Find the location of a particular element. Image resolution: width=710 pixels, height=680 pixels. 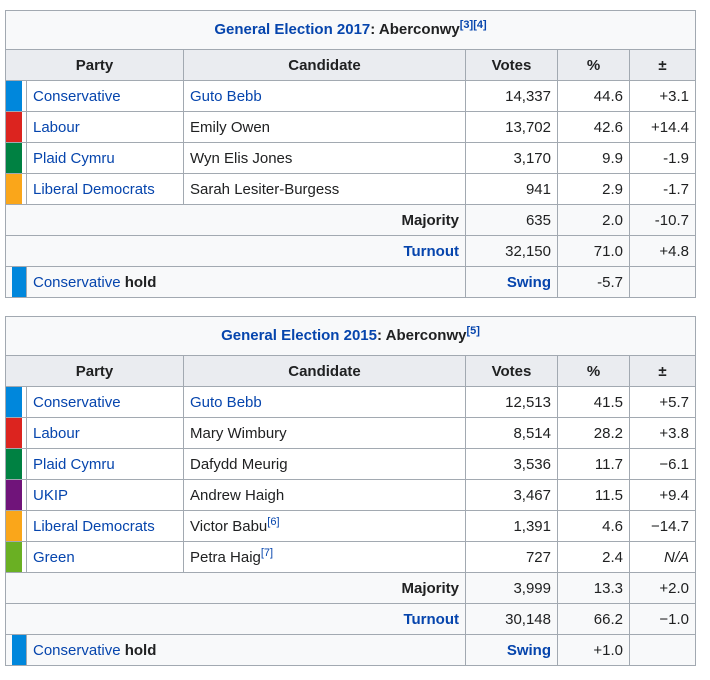

turnout-votes: 32,150 is located at coordinates (511, 251).